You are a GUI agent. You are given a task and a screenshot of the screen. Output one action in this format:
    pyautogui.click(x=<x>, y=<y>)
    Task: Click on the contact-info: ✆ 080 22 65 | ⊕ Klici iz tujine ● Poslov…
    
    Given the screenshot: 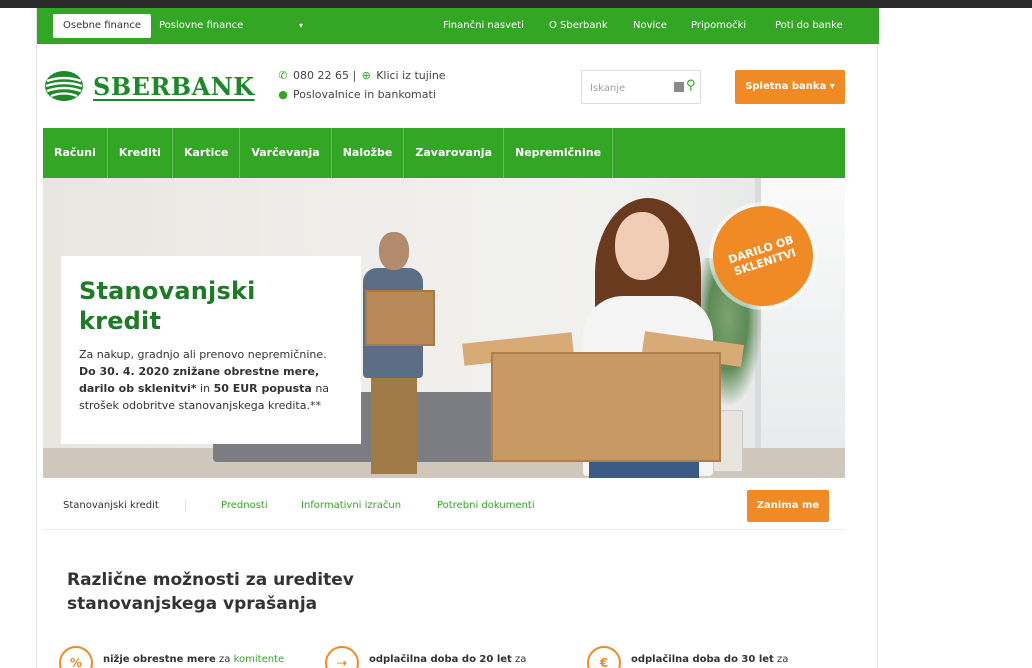 What is the action you would take?
    pyautogui.click(x=361, y=85)
    